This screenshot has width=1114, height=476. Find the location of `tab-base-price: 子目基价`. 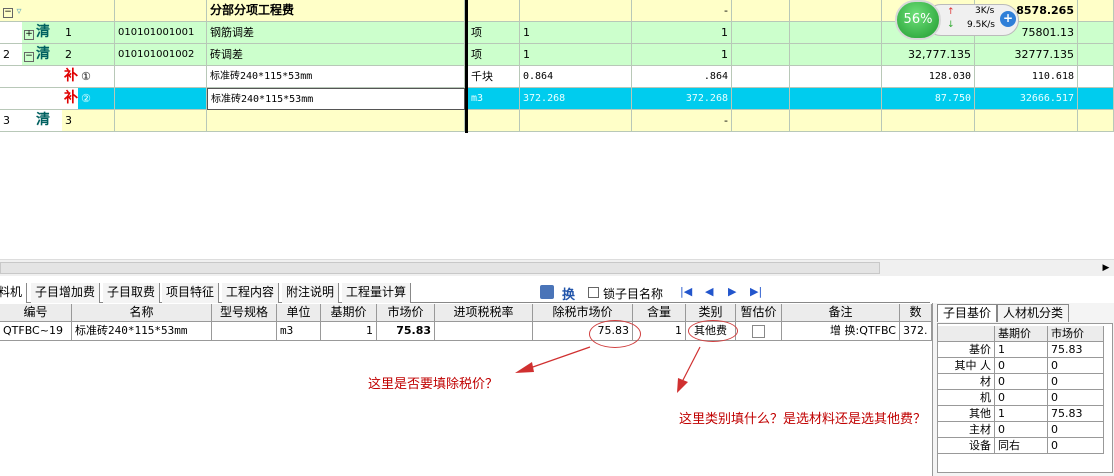

tab-base-price: 子目基价 is located at coordinates (967, 313).